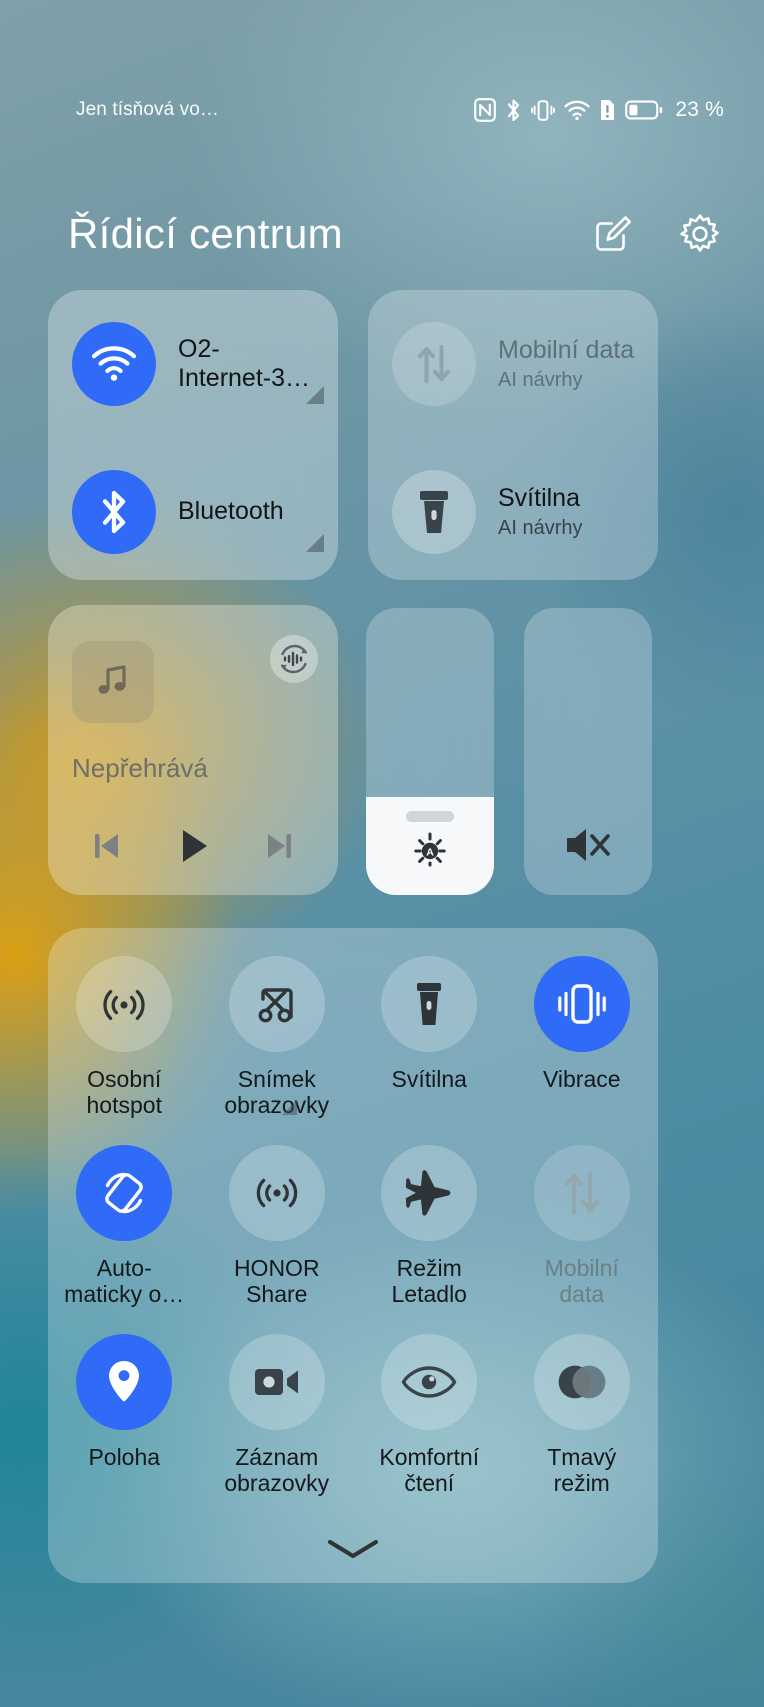 Image resolution: width=764 pixels, height=1707 pixels. What do you see at coordinates (205, 233) in the screenshot?
I see `page-title: Řídicí centrum` at bounding box center [205, 233].